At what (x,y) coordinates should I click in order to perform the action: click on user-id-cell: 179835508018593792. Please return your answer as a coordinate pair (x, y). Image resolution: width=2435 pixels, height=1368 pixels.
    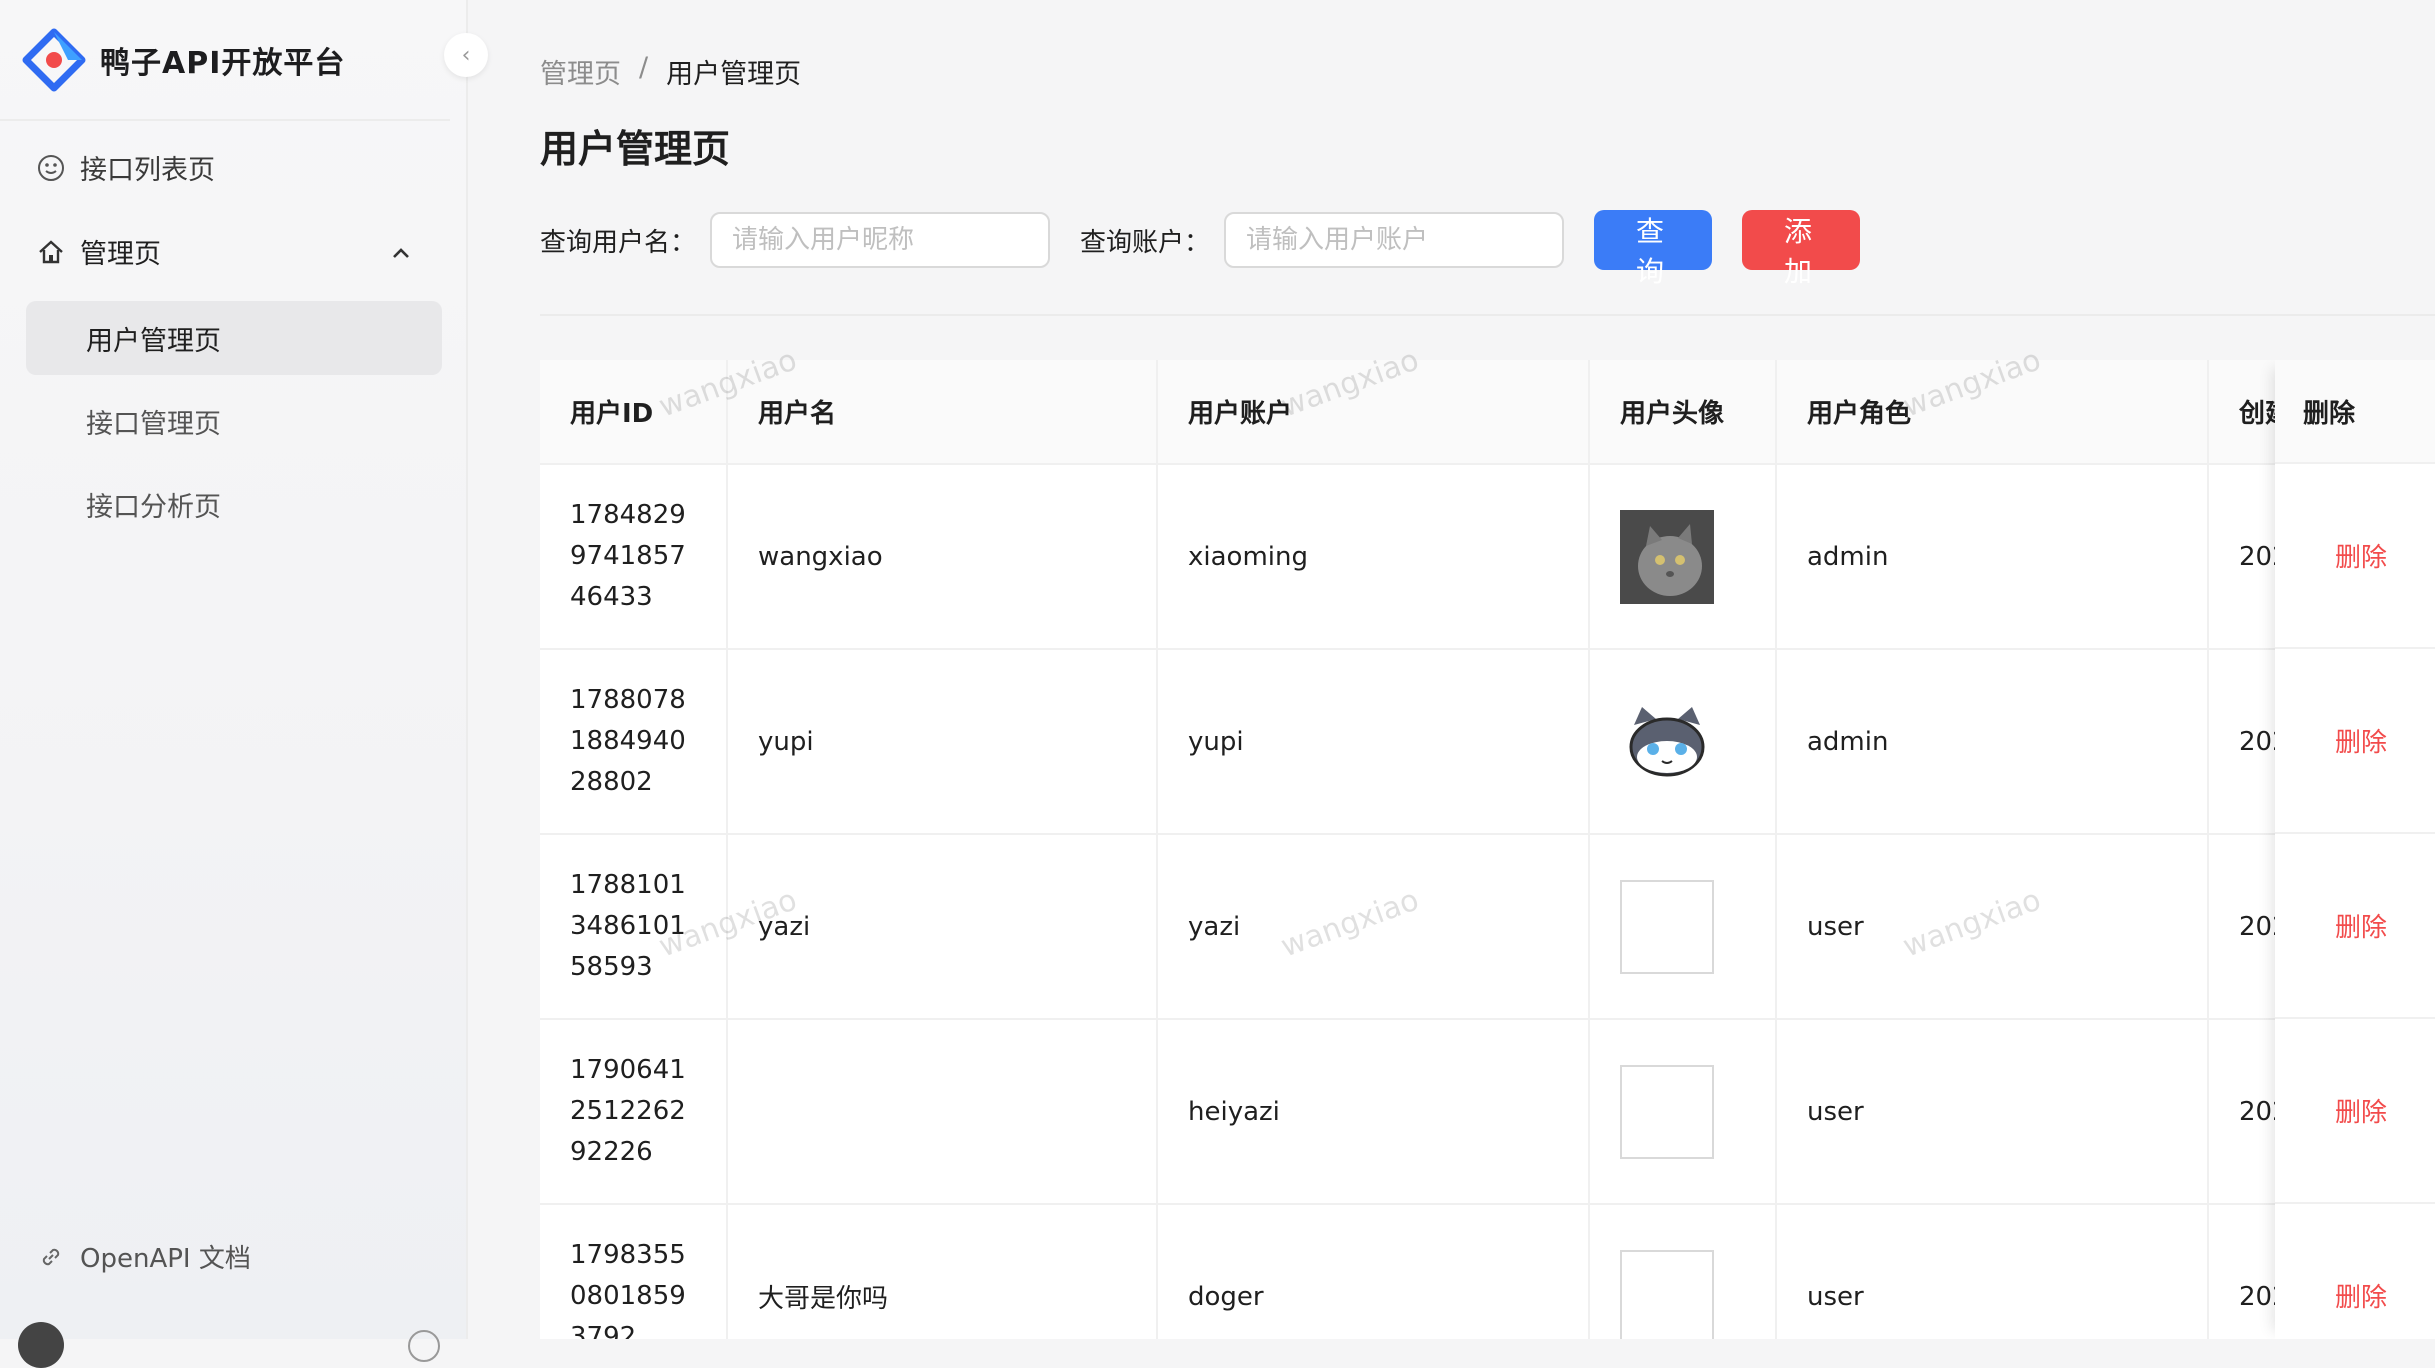
    Looking at the image, I should click on (634, 1271).